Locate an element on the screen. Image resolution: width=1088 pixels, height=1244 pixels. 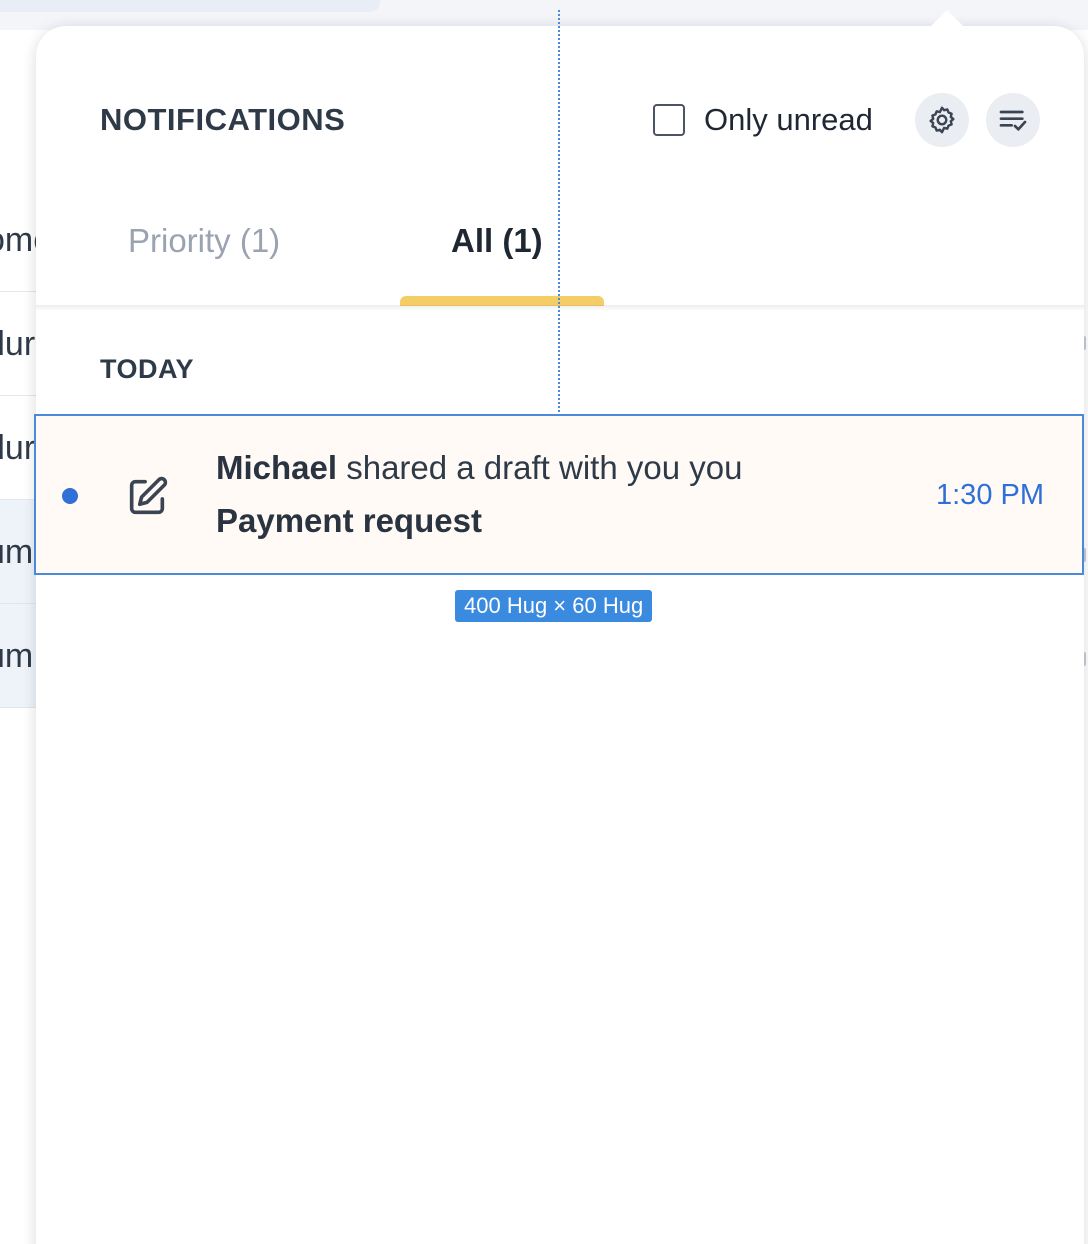
list-check-icon is located at coordinates (1013, 120).